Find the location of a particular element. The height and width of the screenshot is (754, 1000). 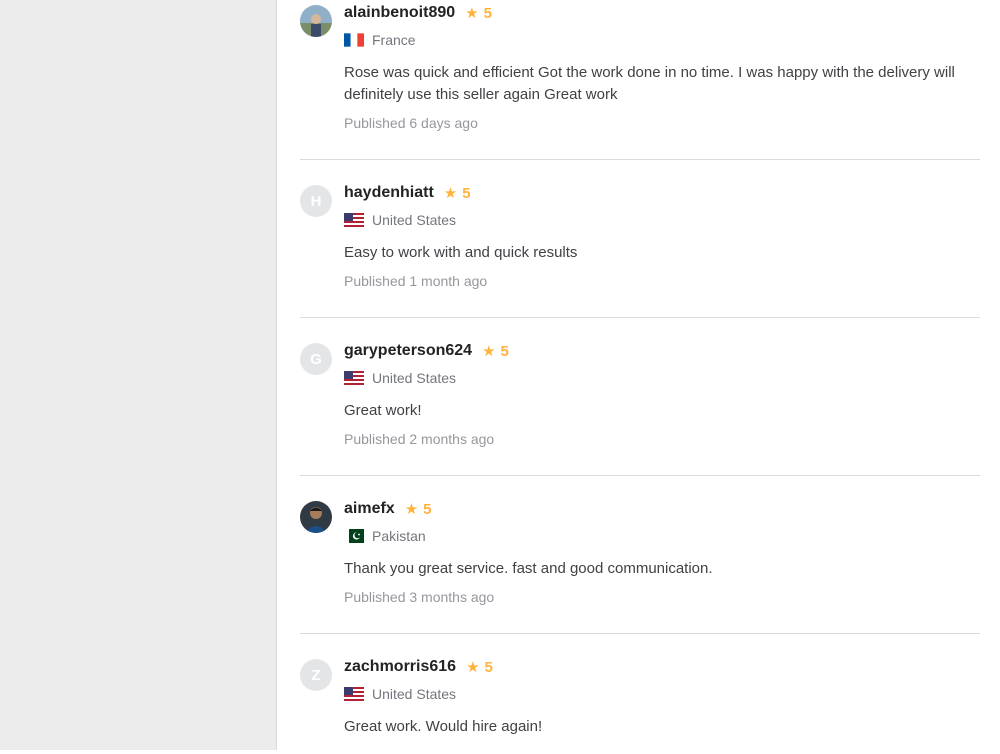

reviewer-username: haydenhiatt is located at coordinates (389, 193).